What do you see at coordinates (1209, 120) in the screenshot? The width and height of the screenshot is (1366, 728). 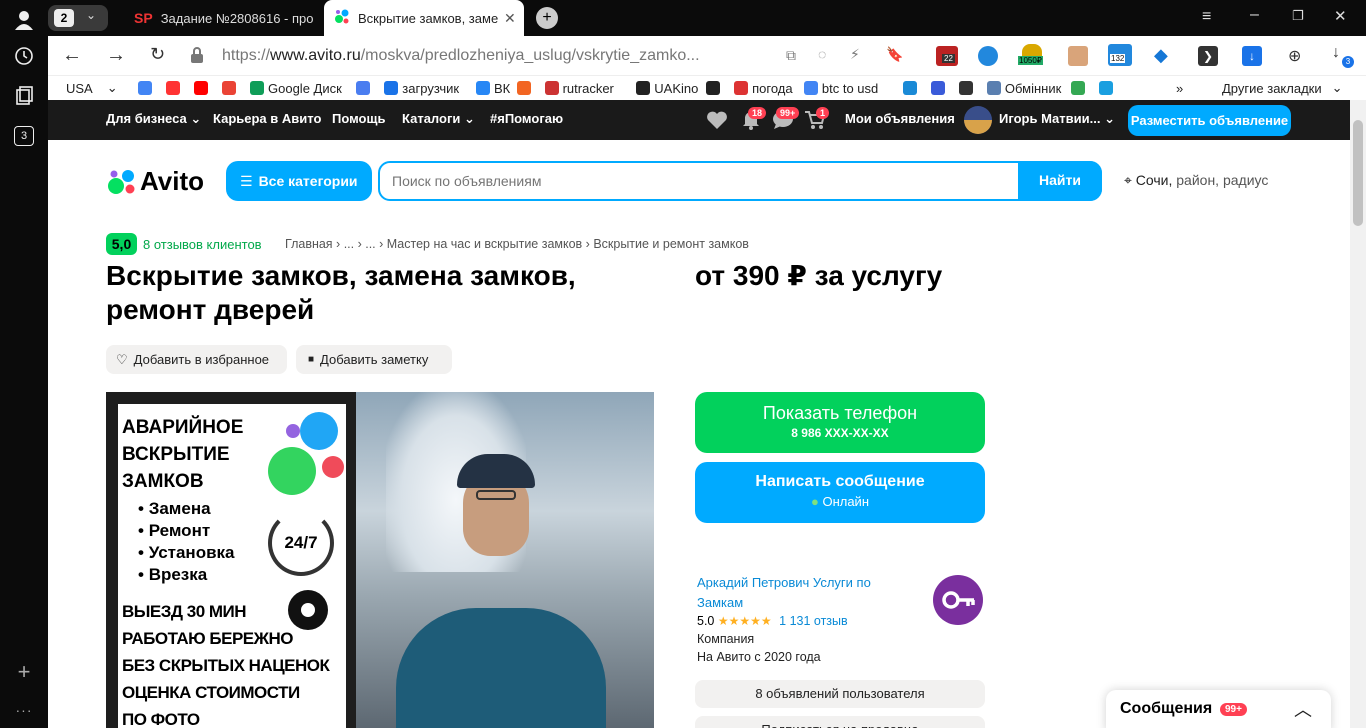 I see `post-ad-button: Разместить объявление` at bounding box center [1209, 120].